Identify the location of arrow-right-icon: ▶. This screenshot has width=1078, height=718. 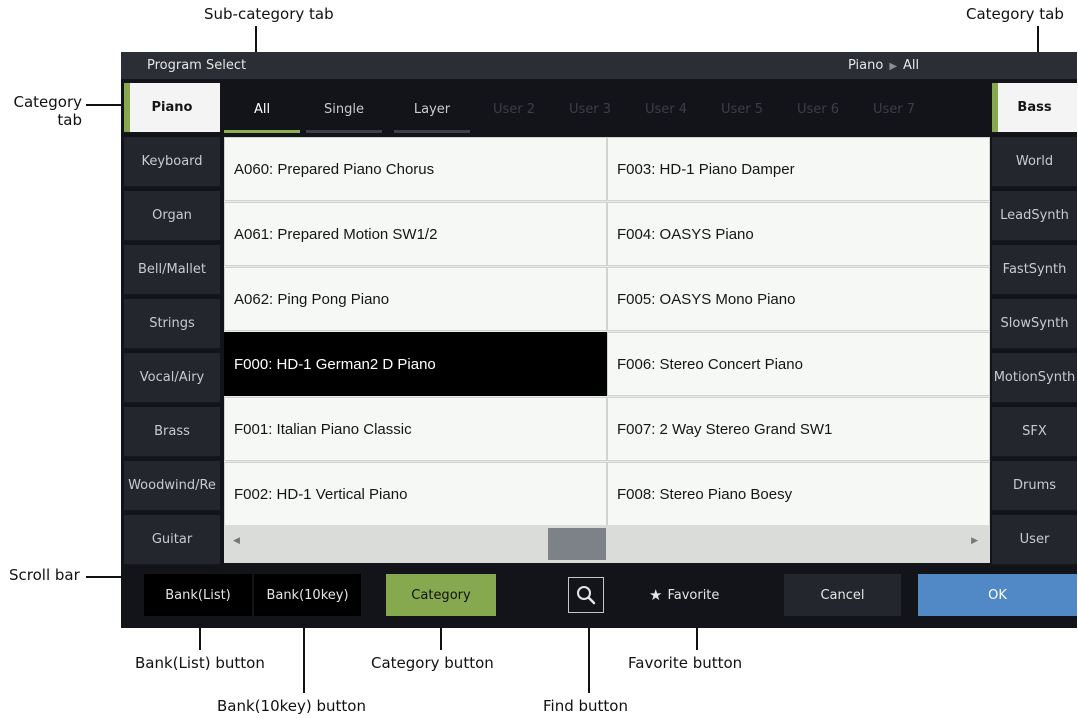
(974, 541).